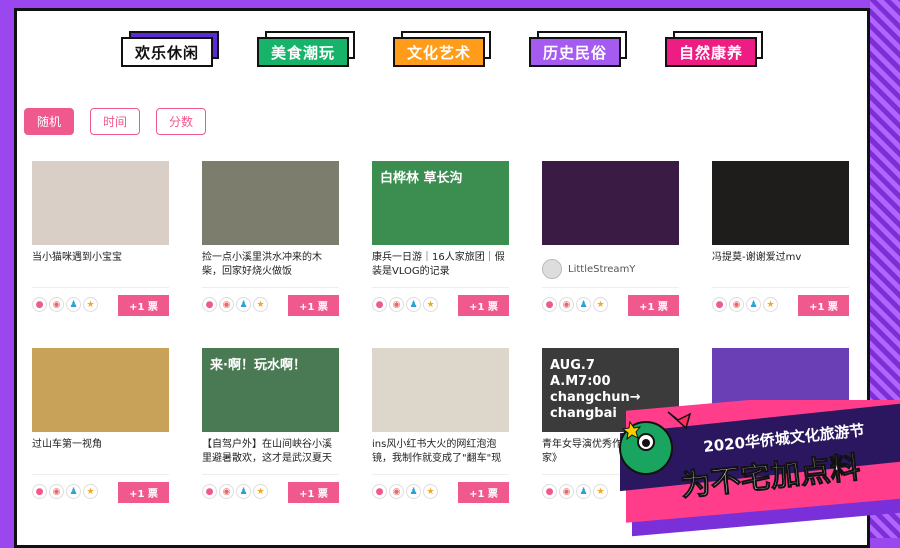 Image resolution: width=900 pixels, height=548 pixels. What do you see at coordinates (181, 121) in the screenshot?
I see `sort-score-button: 分数` at bounding box center [181, 121].